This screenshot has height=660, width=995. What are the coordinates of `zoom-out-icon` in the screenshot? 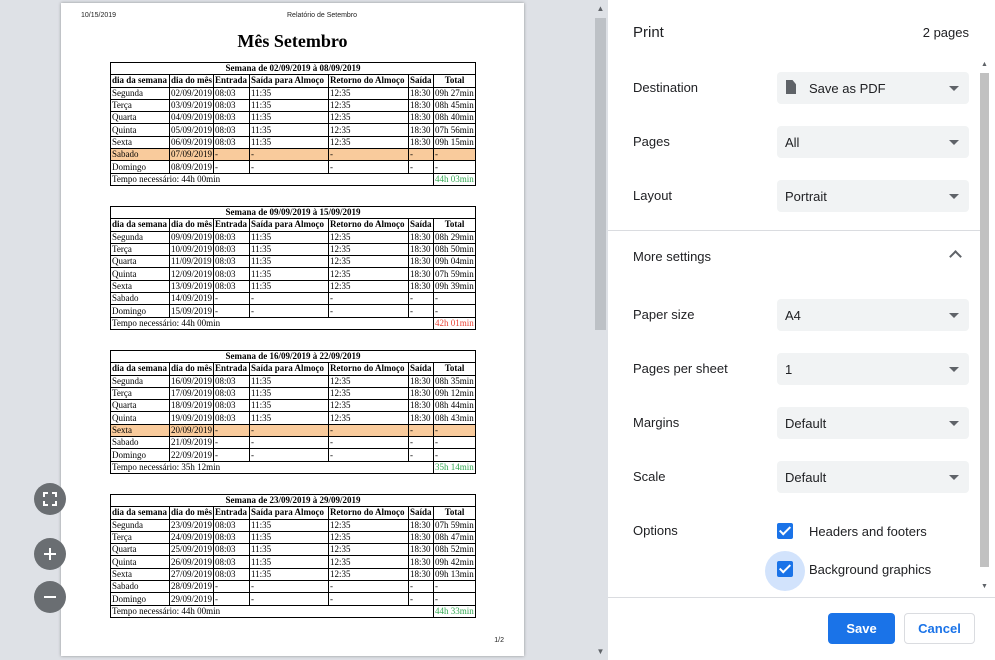 It's located at (50, 597).